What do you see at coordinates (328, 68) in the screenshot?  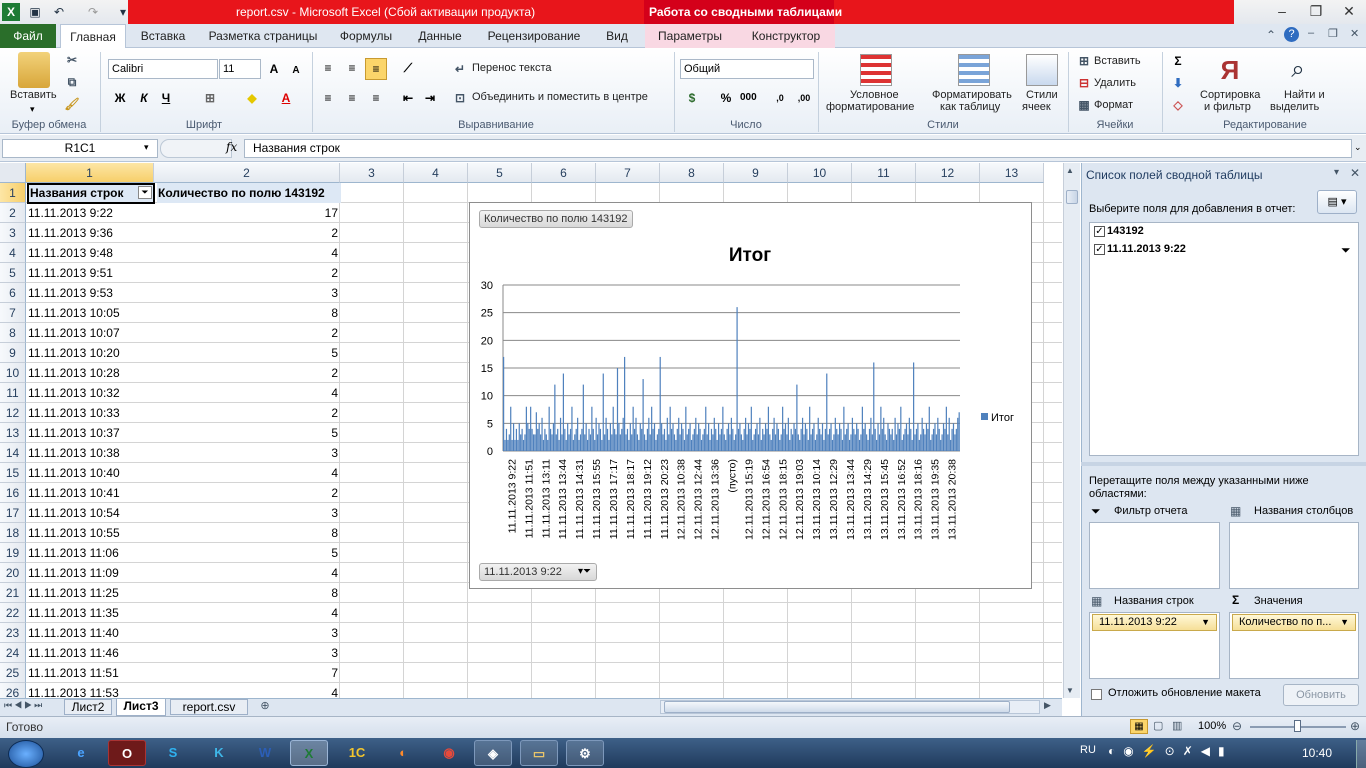 I see `align-top-icon: ≡` at bounding box center [328, 68].